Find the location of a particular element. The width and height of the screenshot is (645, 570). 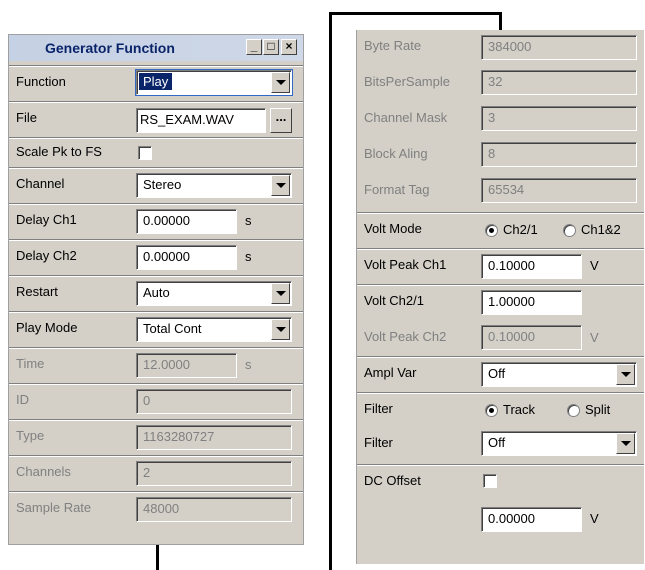

channel-mask-value: 3 is located at coordinates (492, 117).